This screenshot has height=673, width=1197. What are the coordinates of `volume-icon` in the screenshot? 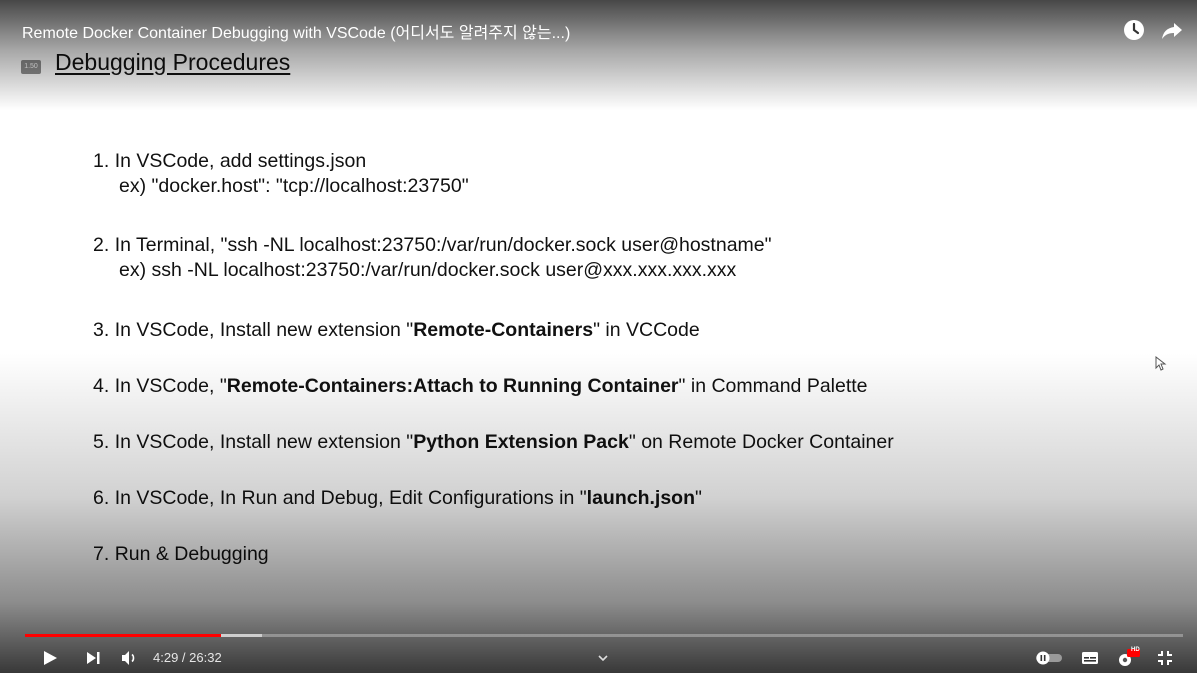 It's located at (128, 657).